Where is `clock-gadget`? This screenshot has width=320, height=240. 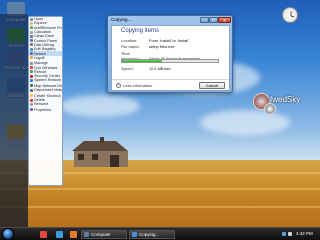 clock-gadget is located at coordinates (290, 15).